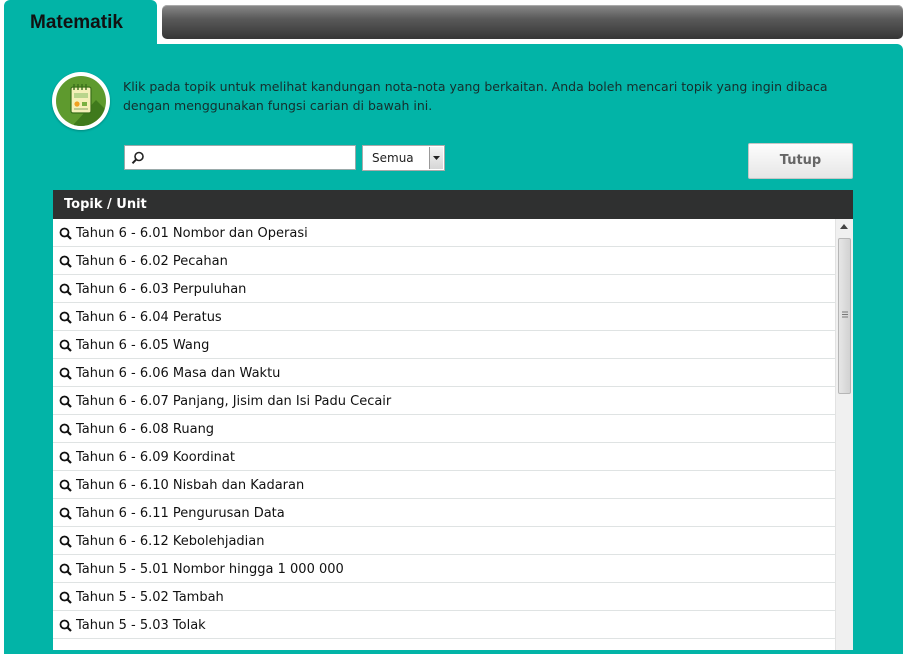 Image resolution: width=910 pixels, height=654 pixels. I want to click on topic-label: Tahun 6 - 6.11 Pengurusan Data, so click(180, 513).